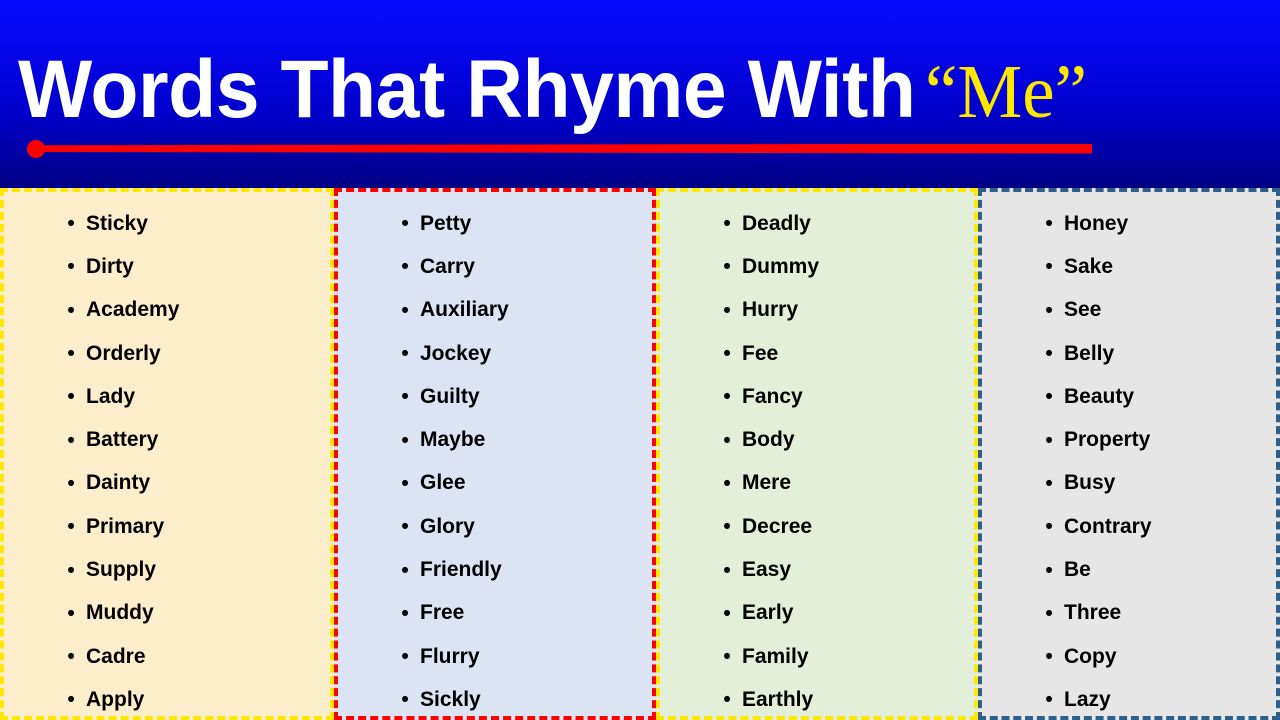 Image resolution: width=1280 pixels, height=720 pixels. What do you see at coordinates (453, 440) in the screenshot?
I see `word-label: Maybe` at bounding box center [453, 440].